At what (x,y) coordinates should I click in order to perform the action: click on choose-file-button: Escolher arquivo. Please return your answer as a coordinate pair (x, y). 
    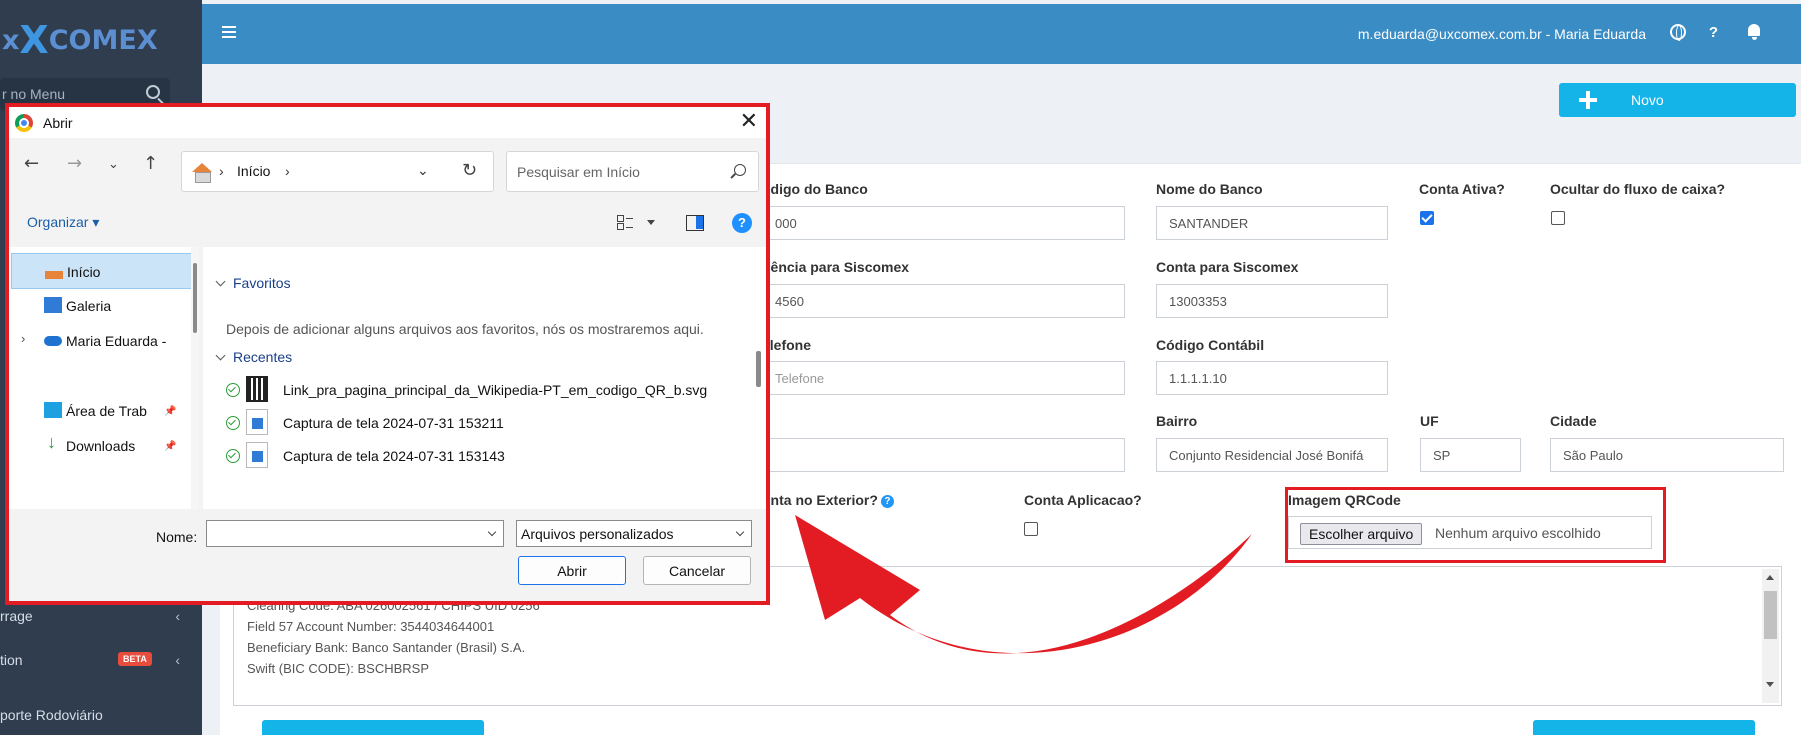
    Looking at the image, I should click on (1361, 534).